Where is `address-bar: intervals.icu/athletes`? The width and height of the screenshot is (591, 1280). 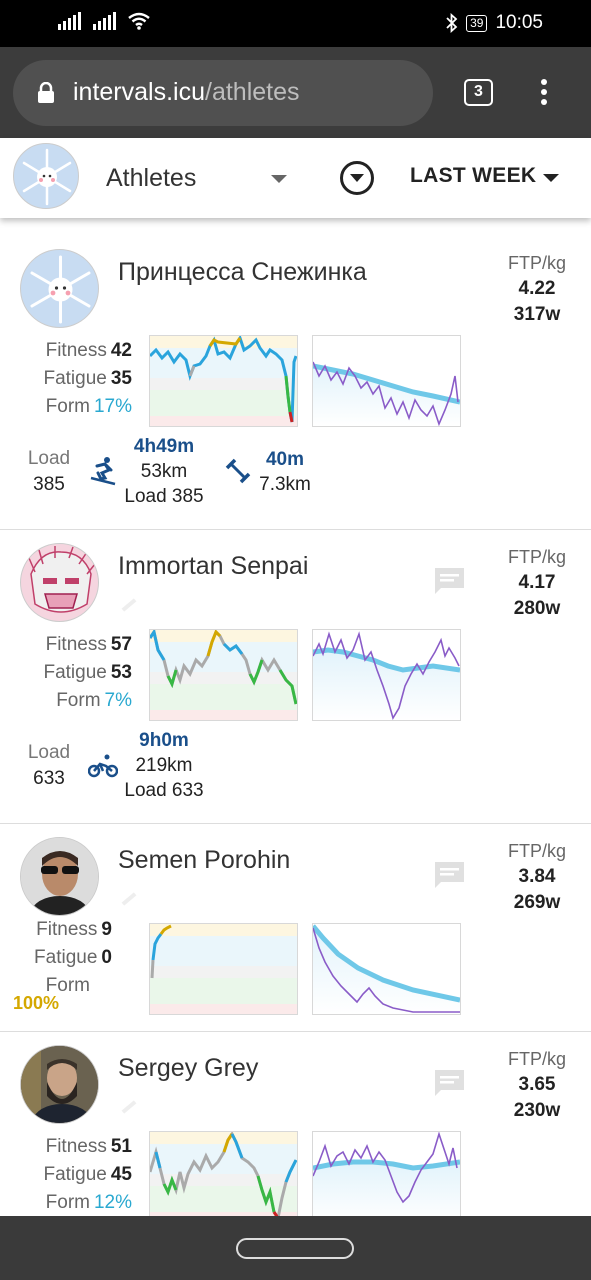 address-bar: intervals.icu/athletes is located at coordinates (223, 93).